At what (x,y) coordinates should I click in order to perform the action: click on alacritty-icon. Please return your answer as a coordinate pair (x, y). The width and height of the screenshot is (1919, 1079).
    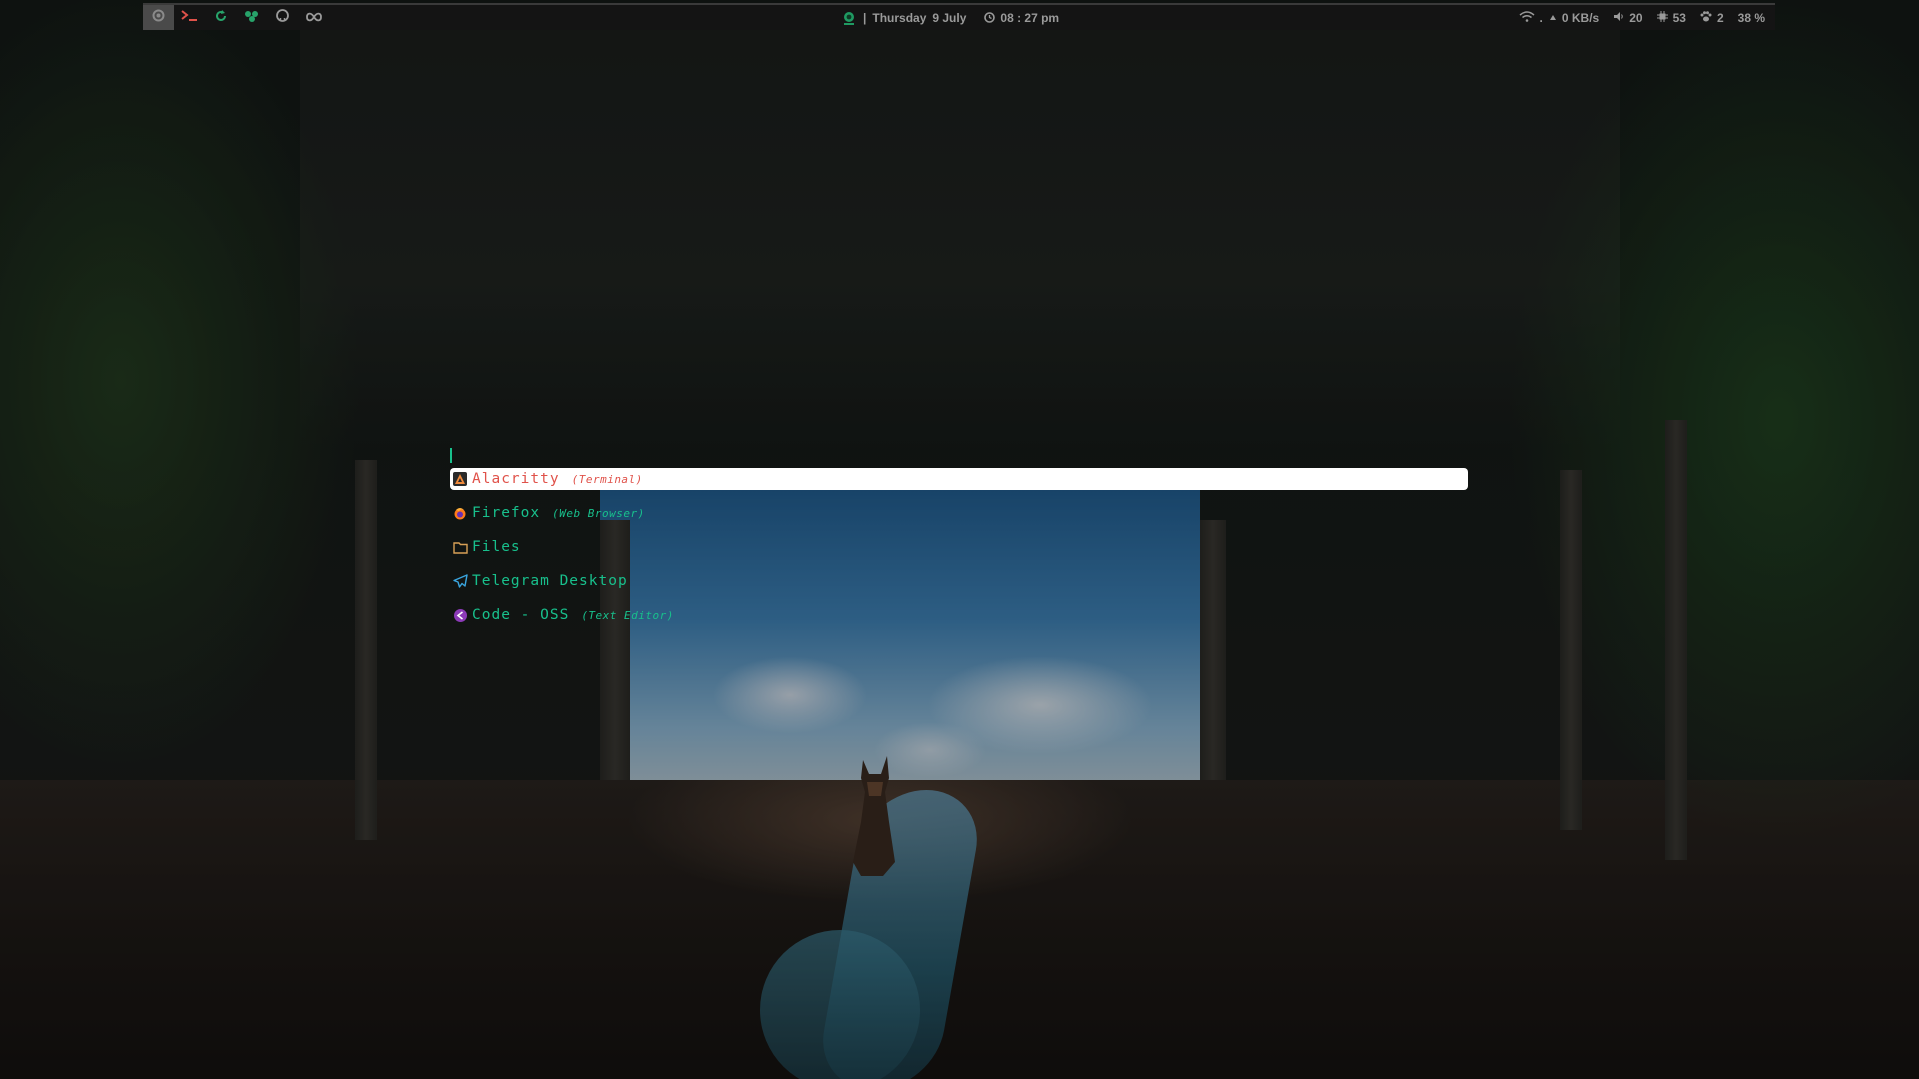
    Looking at the image, I should click on (460, 479).